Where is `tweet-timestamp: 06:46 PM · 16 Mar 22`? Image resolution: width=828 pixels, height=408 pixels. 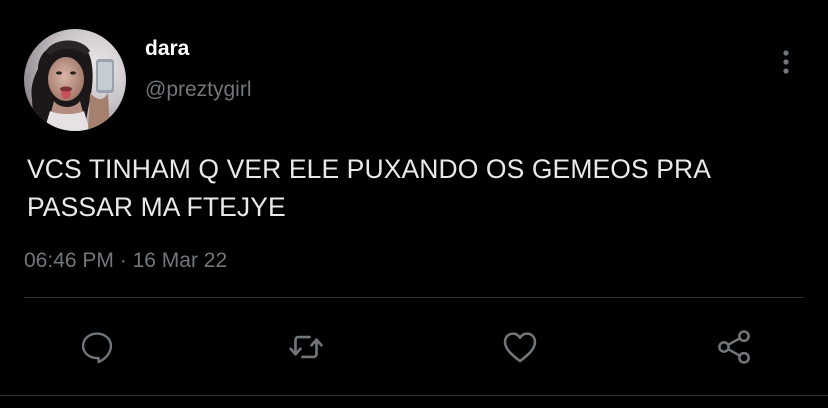
tweet-timestamp: 06:46 PM · 16 Mar 22 is located at coordinates (125, 261).